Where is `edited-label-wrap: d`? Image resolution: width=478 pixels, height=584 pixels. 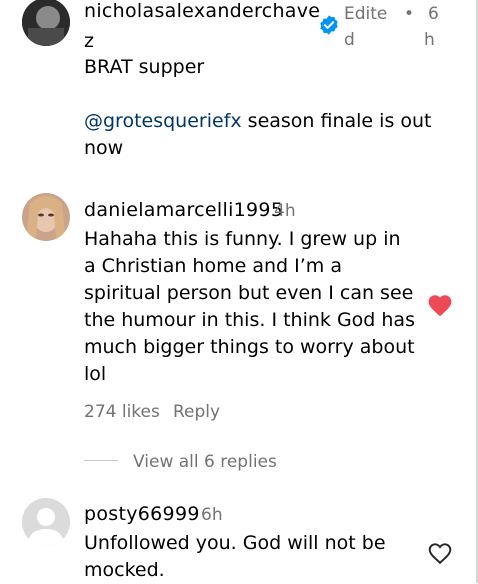 edited-label-wrap: d is located at coordinates (349, 40).